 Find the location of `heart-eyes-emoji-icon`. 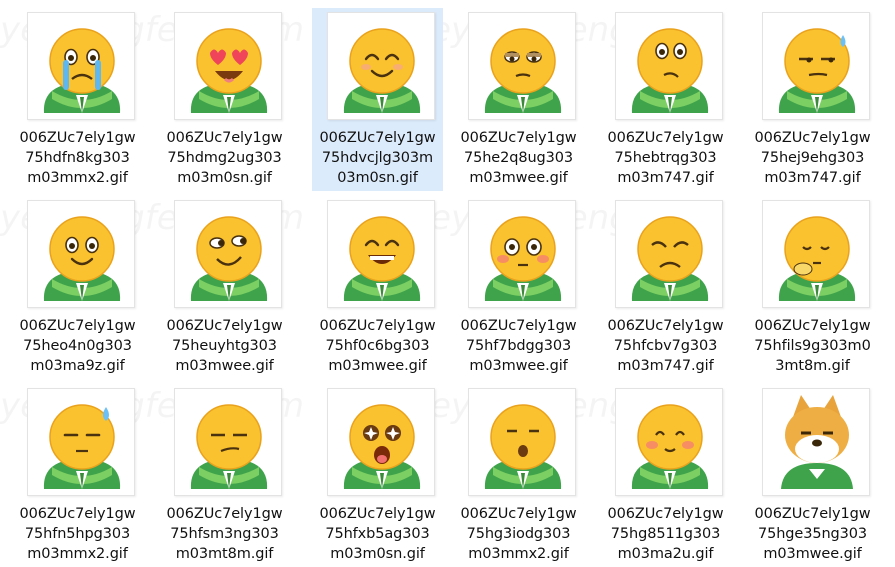

heart-eyes-emoji-icon is located at coordinates (228, 66).